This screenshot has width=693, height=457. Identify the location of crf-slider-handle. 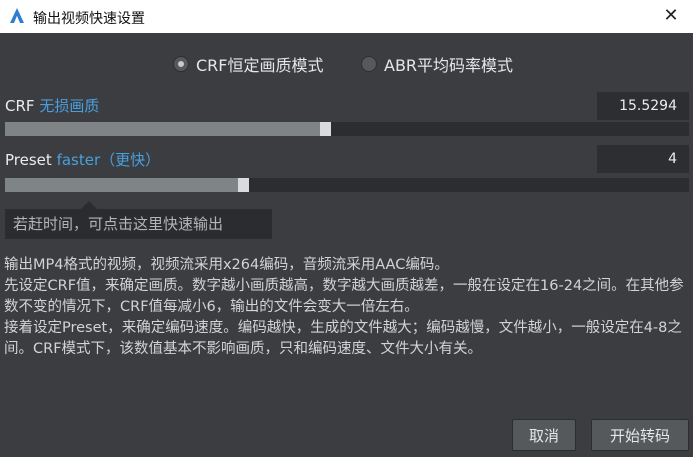
(325, 129).